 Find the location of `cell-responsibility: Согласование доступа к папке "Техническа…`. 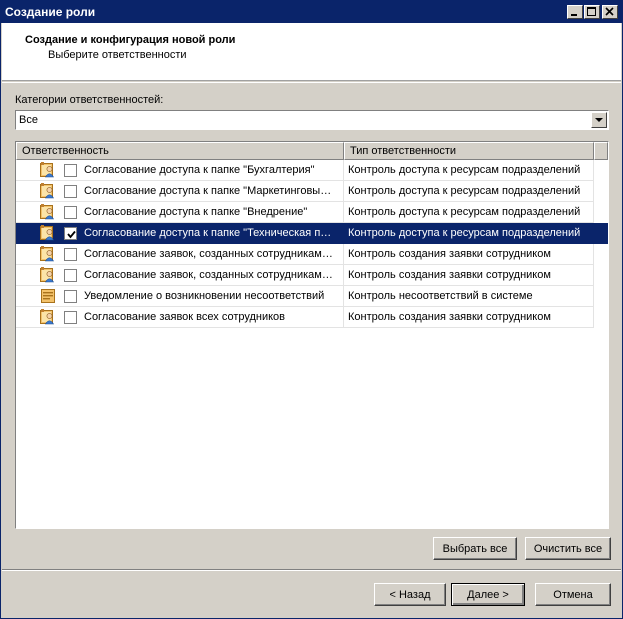

cell-responsibility: Согласование доступа к папке "Техническа… is located at coordinates (180, 233).